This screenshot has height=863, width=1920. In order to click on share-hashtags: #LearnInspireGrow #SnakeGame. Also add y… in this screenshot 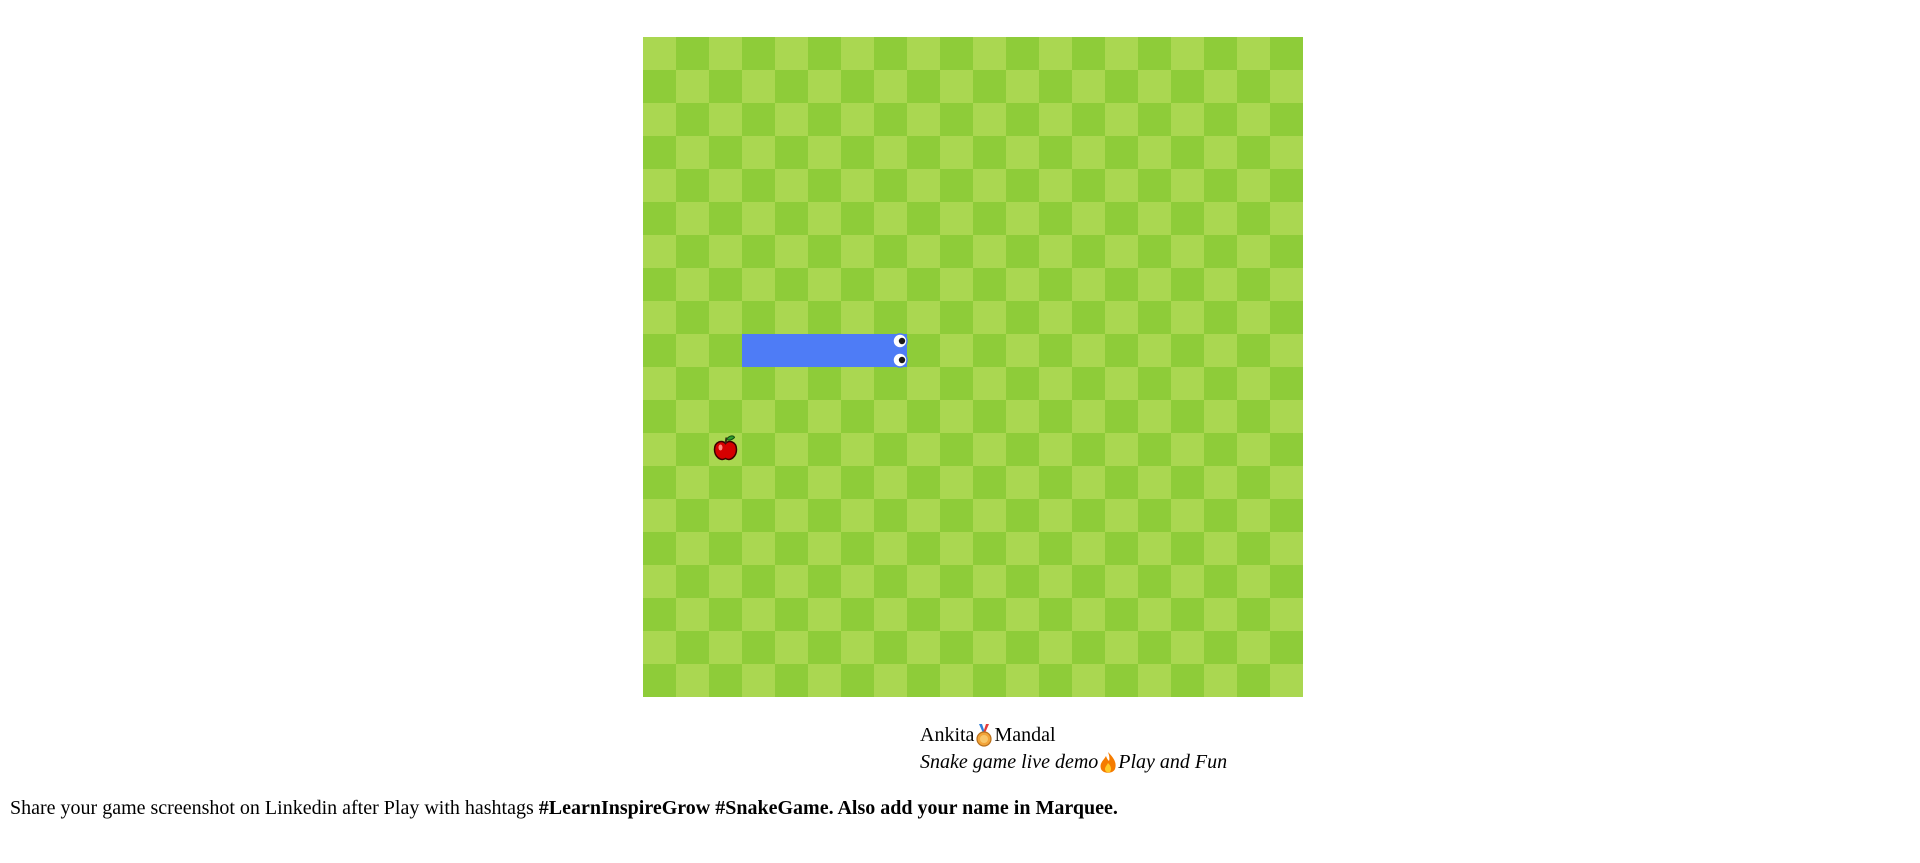, I will do `click(828, 808)`.